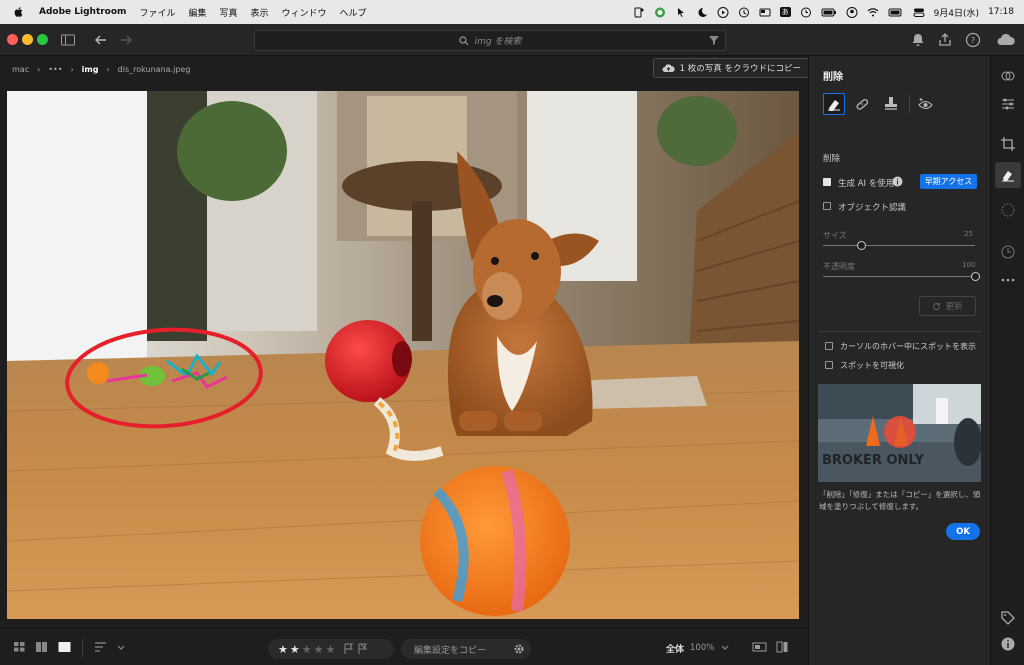  What do you see at coordinates (968, 234) in the screenshot?
I see `size-value: 25` at bounding box center [968, 234].